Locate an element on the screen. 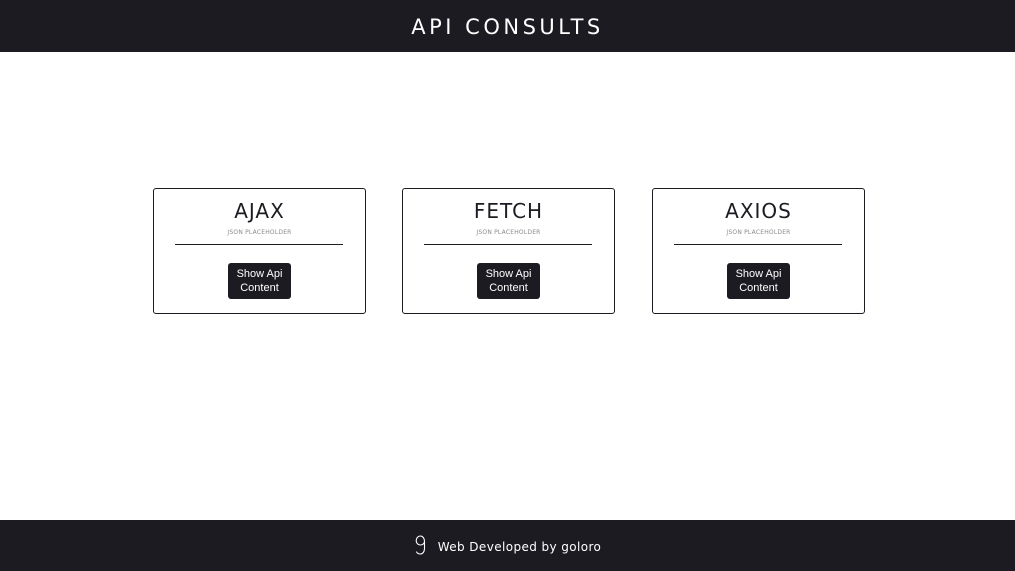 This screenshot has width=1015, height=571. show-api-content-button-axios: Show Api Content is located at coordinates (758, 281).